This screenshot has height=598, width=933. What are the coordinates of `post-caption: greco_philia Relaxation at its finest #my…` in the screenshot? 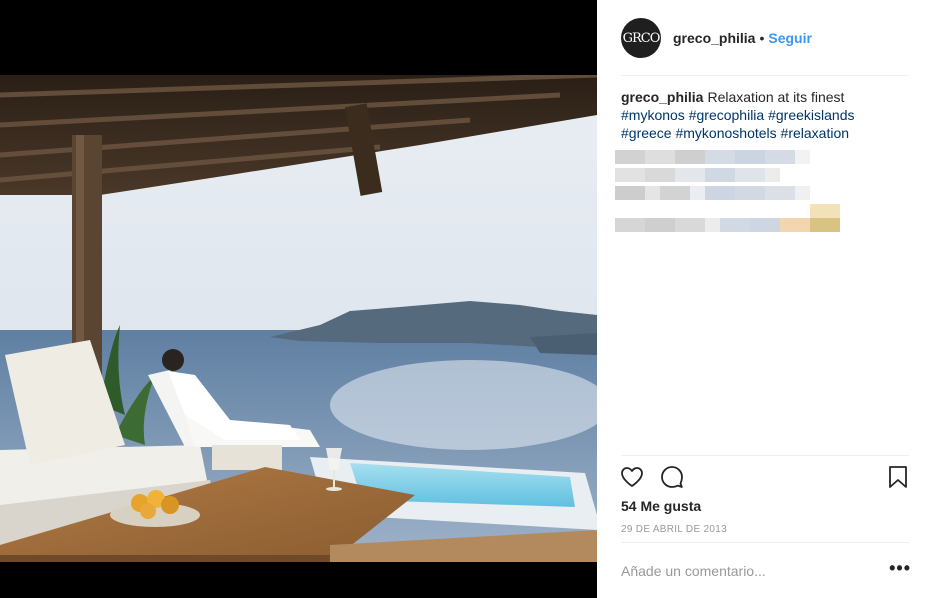 It's located at (766, 115).